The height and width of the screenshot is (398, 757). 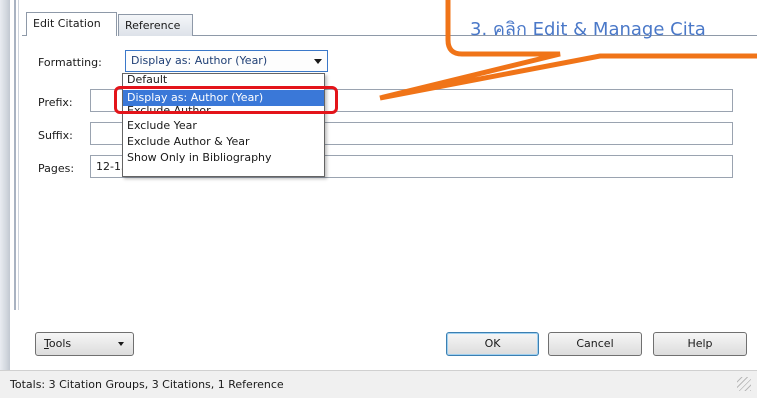 What do you see at coordinates (223, 126) in the screenshot?
I see `dropdown-option-exclude-year: Exclude Year` at bounding box center [223, 126].